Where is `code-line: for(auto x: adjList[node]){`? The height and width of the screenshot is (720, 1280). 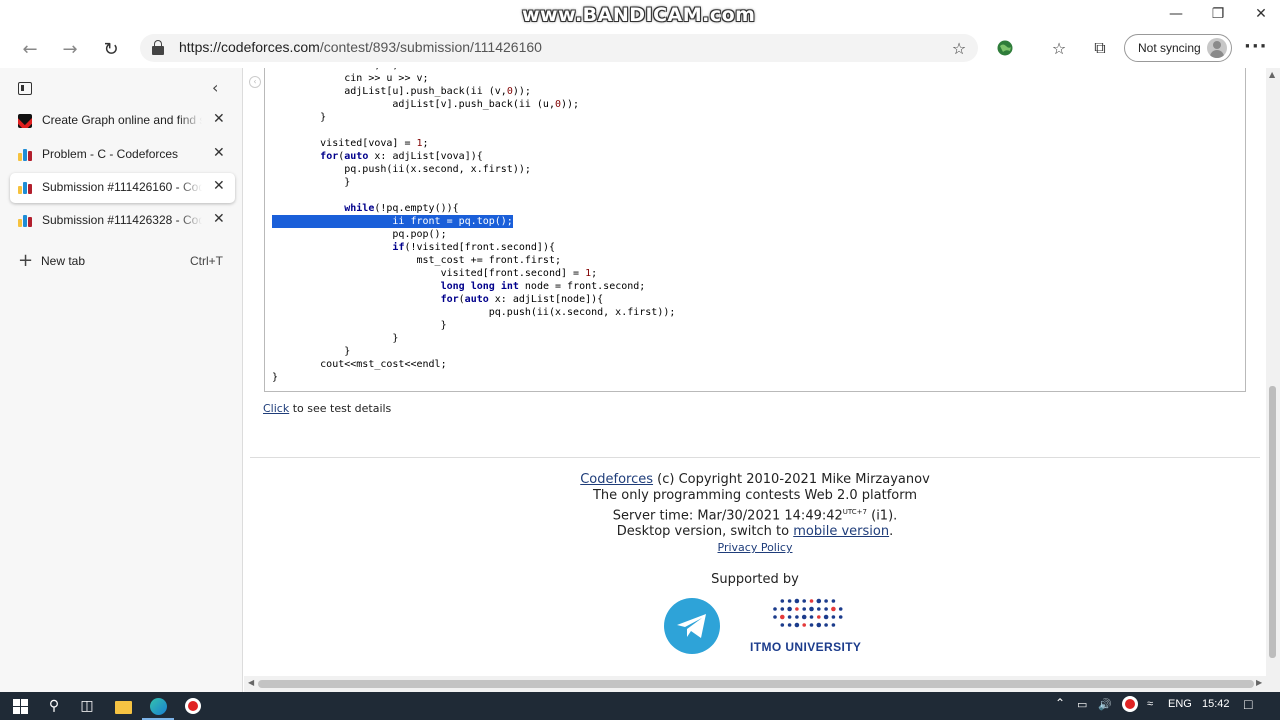 code-line: for(auto x: adjList[node]){ is located at coordinates (522, 299).